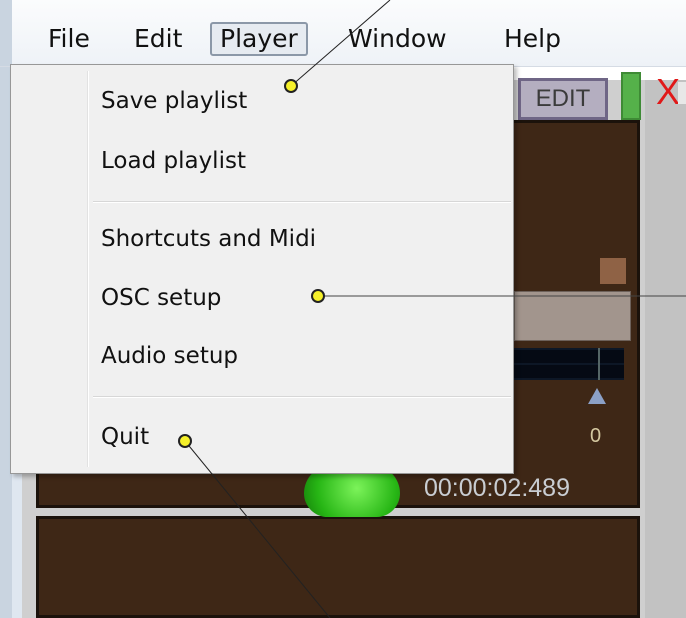 The width and height of the screenshot is (686, 618). Describe the element at coordinates (208, 239) in the screenshot. I see `menu-item-shortcuts-midi: Shortcuts and Midi` at that location.